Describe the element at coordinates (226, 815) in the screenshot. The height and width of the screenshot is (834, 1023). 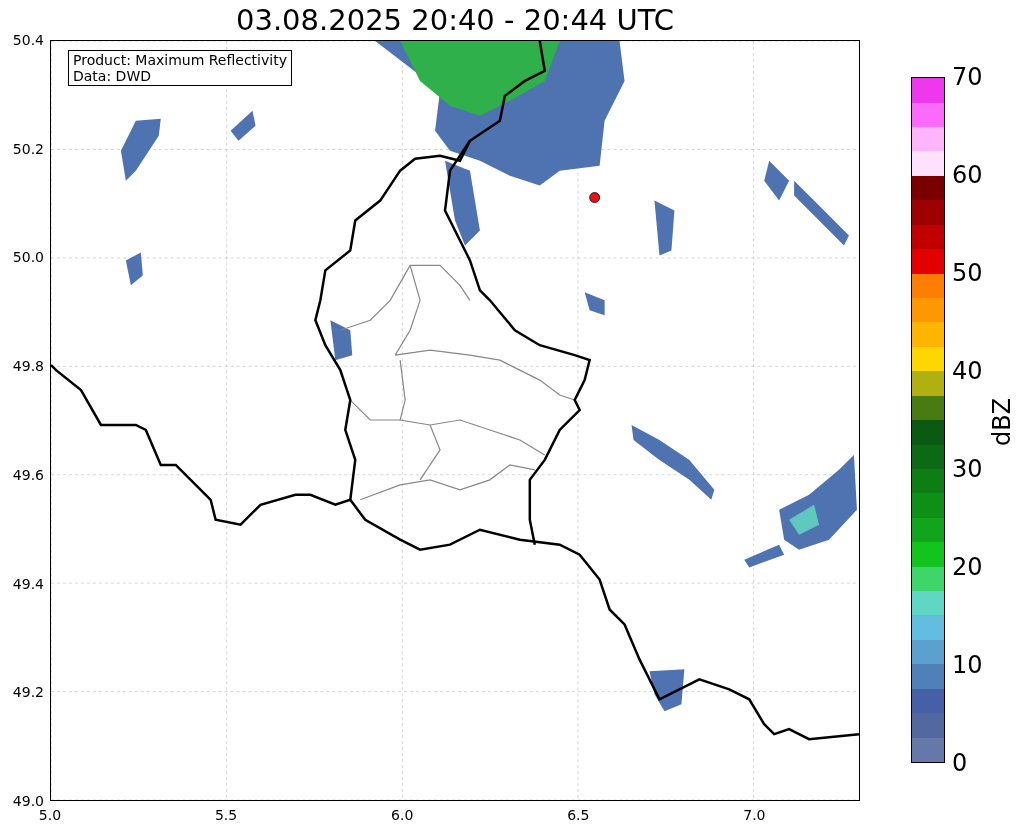
I see `x-axis-tick-label: 5.5` at that location.